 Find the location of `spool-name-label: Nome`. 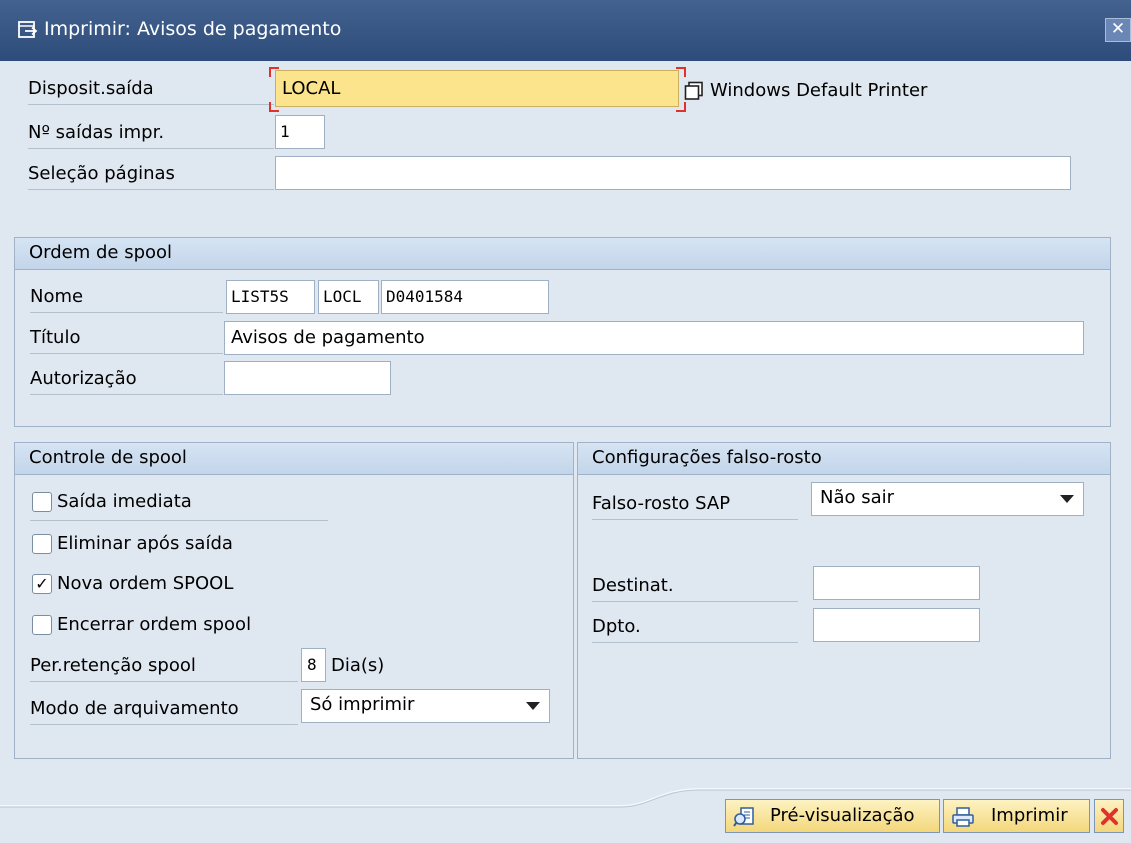

spool-name-label: Nome is located at coordinates (126, 297).